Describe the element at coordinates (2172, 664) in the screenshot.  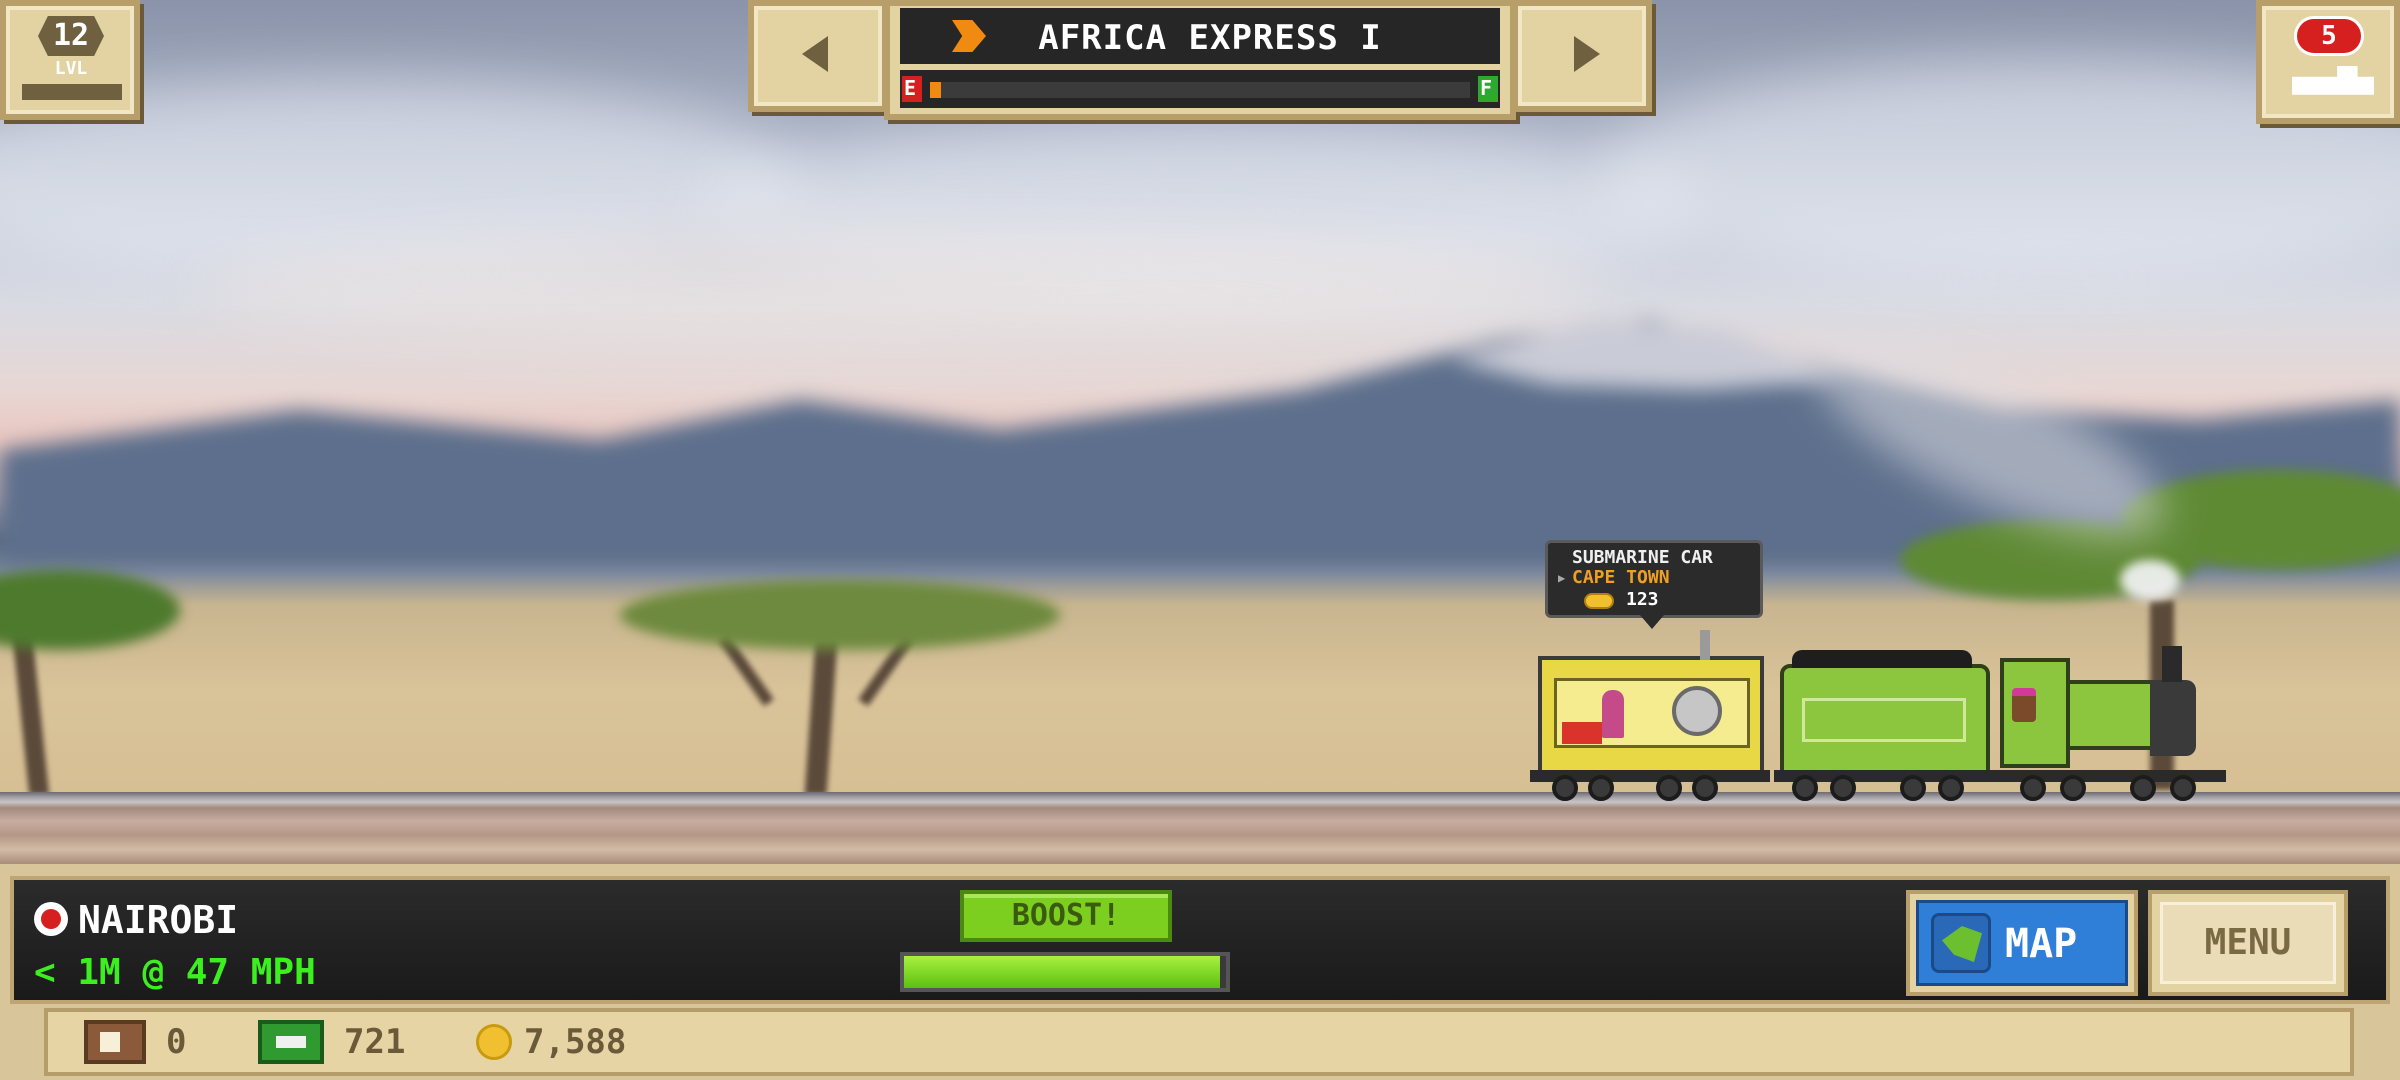
I see `chimney` at that location.